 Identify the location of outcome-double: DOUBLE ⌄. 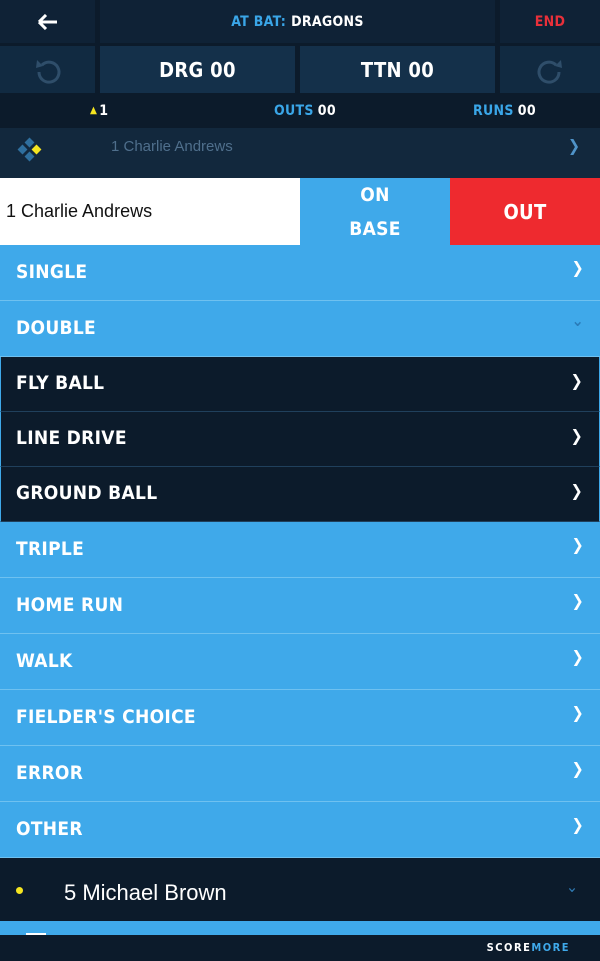
(300, 329).